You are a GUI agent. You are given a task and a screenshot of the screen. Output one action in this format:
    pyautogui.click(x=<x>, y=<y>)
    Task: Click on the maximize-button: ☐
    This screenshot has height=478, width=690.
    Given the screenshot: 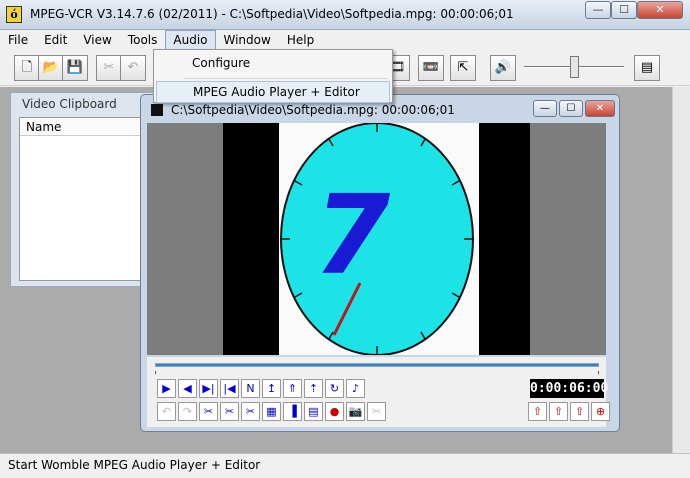 What is the action you would take?
    pyautogui.click(x=624, y=10)
    